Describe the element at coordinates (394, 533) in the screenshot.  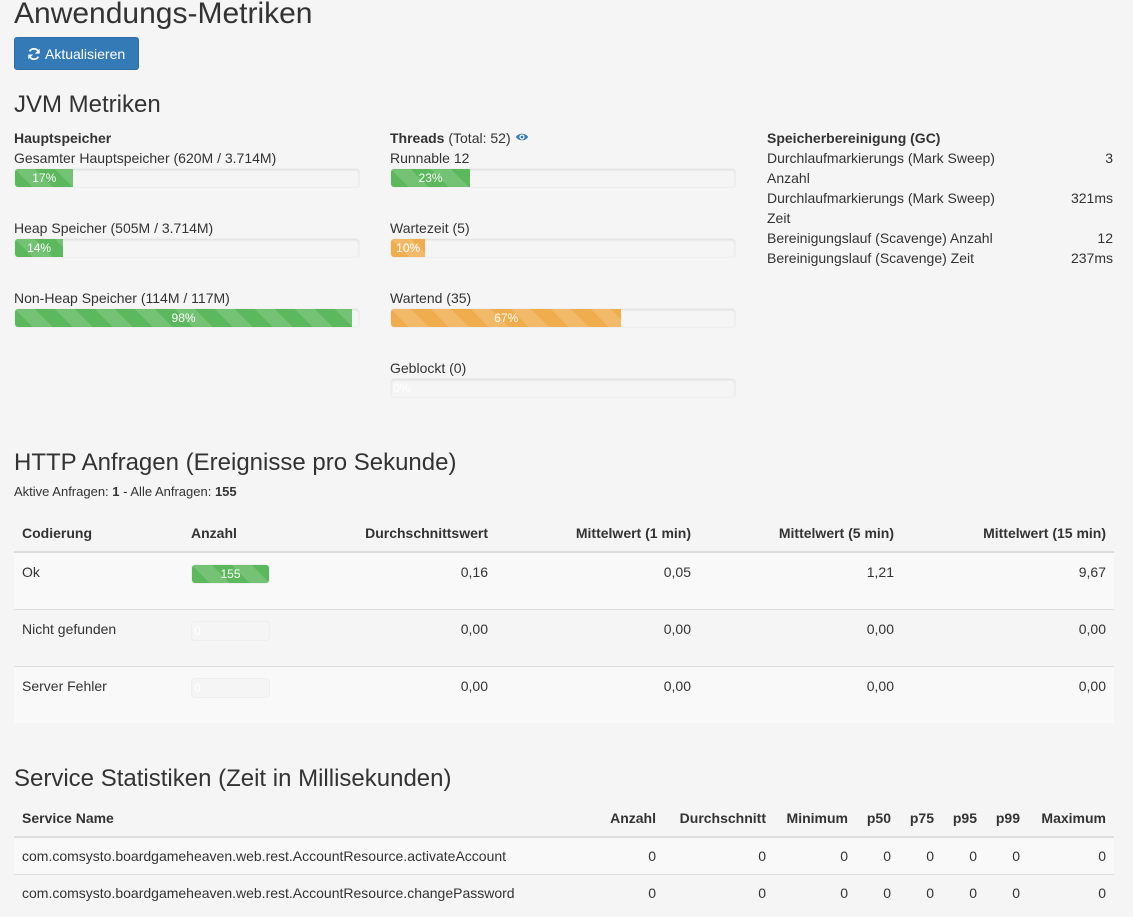
I see `http-col-avg: Durchschnittswert` at that location.